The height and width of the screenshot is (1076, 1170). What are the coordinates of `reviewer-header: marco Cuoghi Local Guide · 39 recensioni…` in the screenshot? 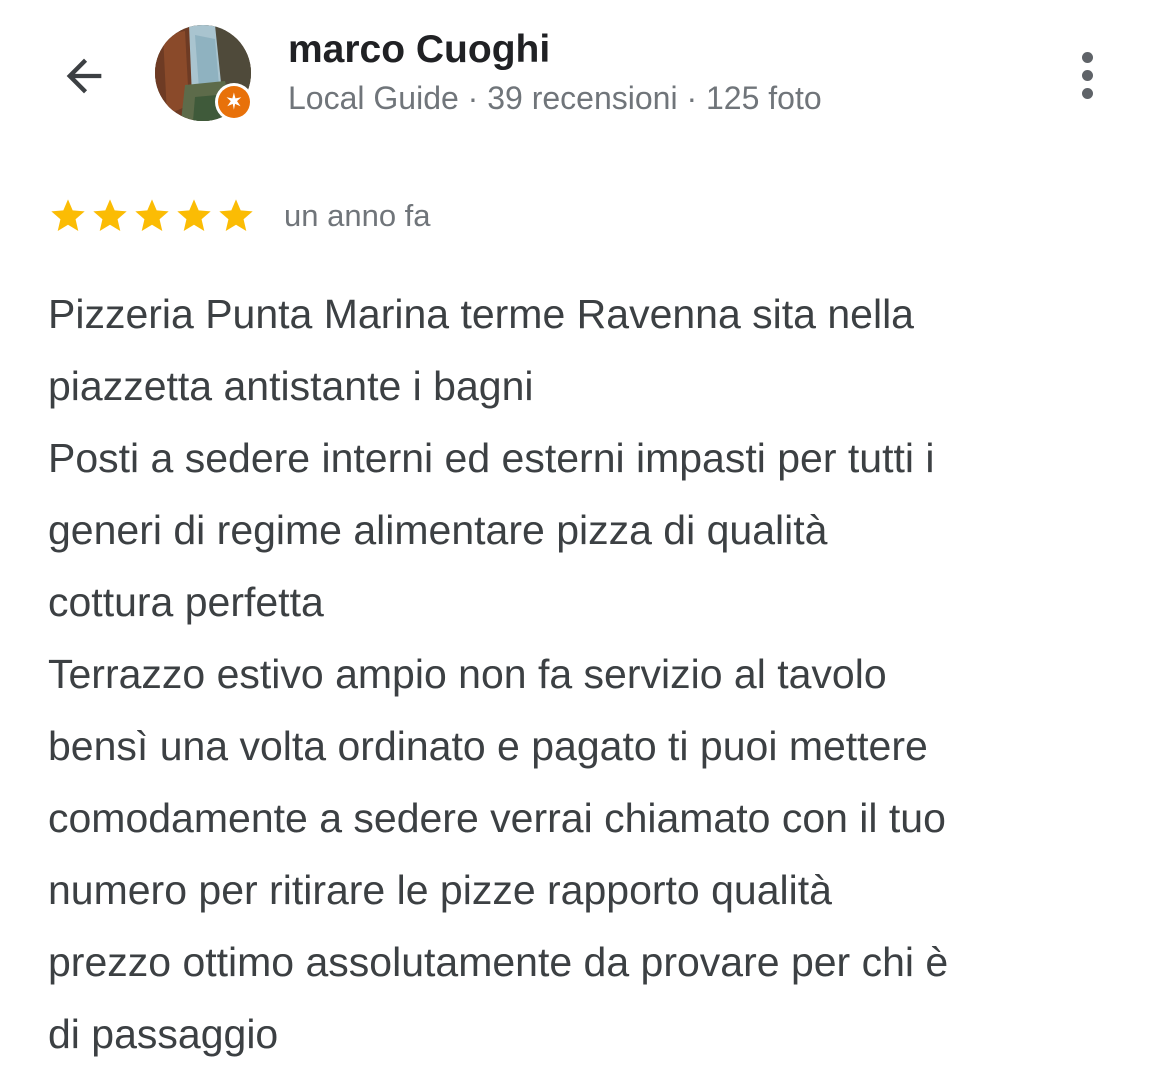 It's located at (585, 75).